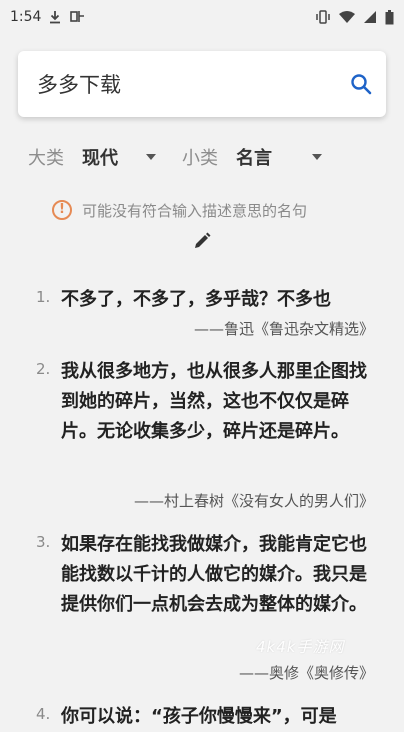 The width and height of the screenshot is (404, 732). I want to click on warning-icon: !, so click(62, 210).